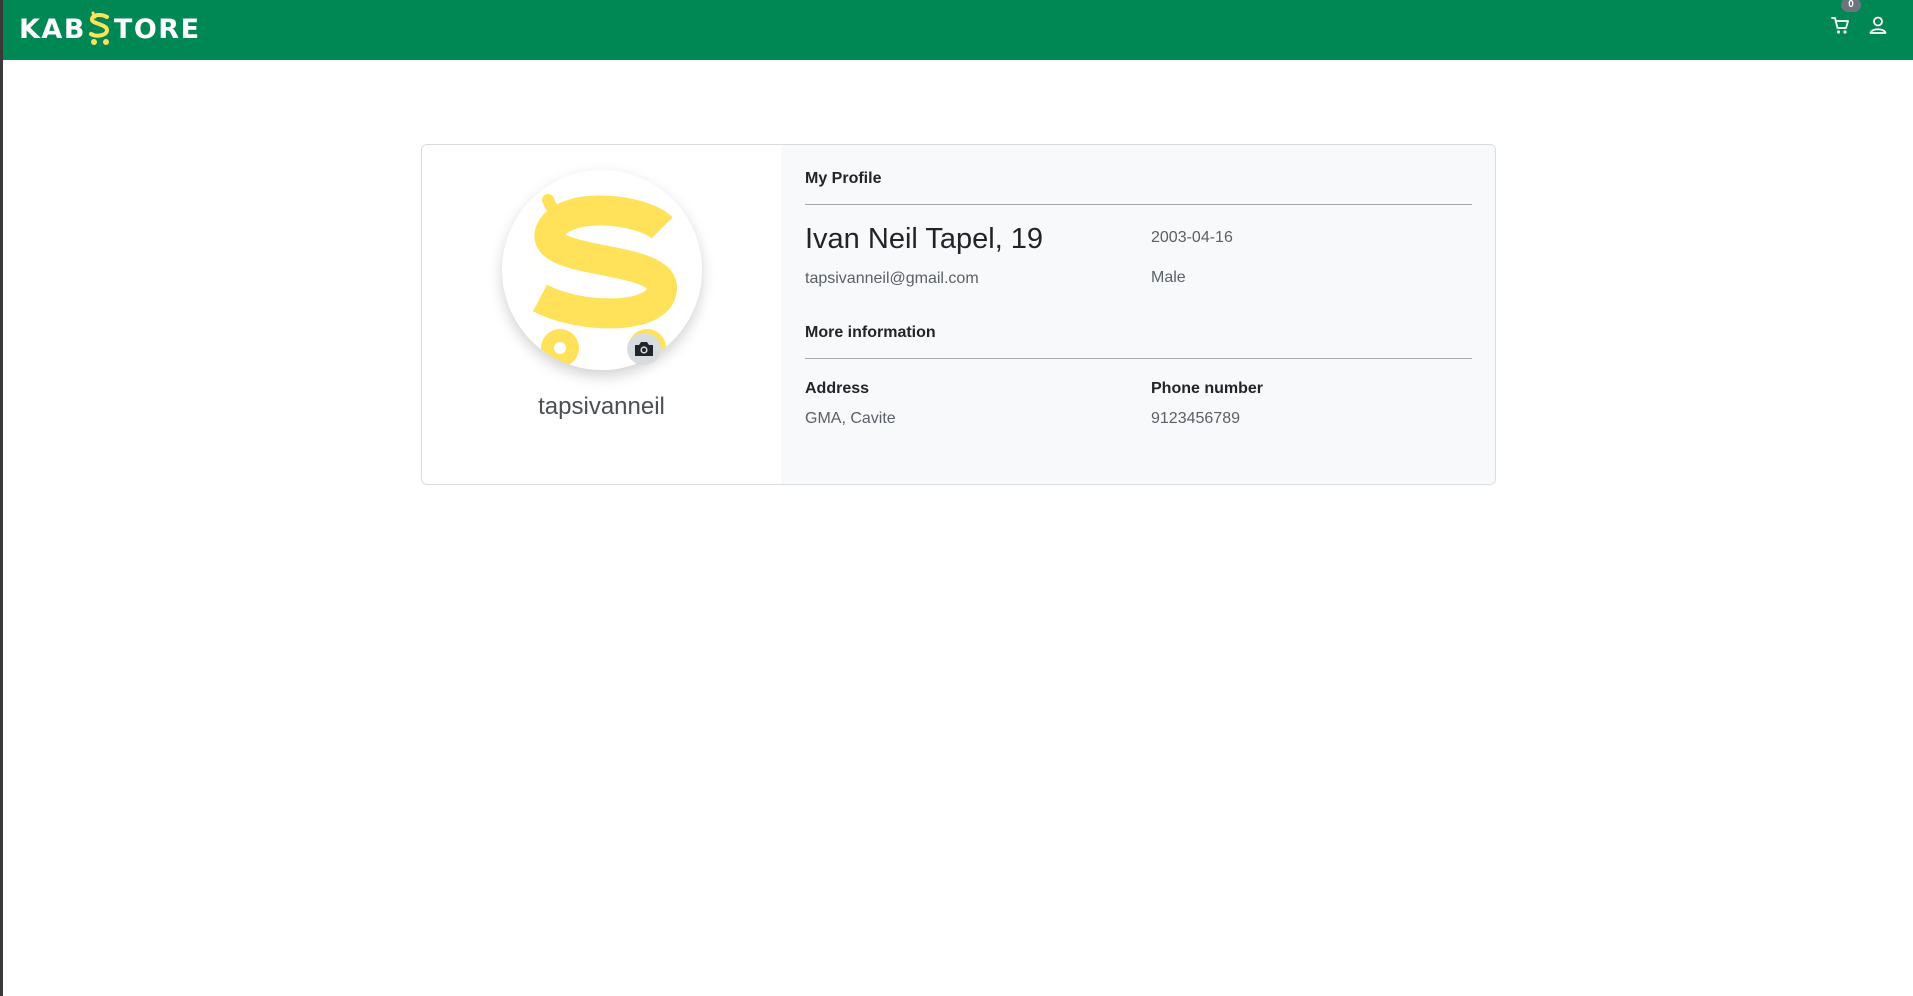 This screenshot has width=1913, height=996. I want to click on profile-birthdate: 2003-04-16, so click(1192, 237).